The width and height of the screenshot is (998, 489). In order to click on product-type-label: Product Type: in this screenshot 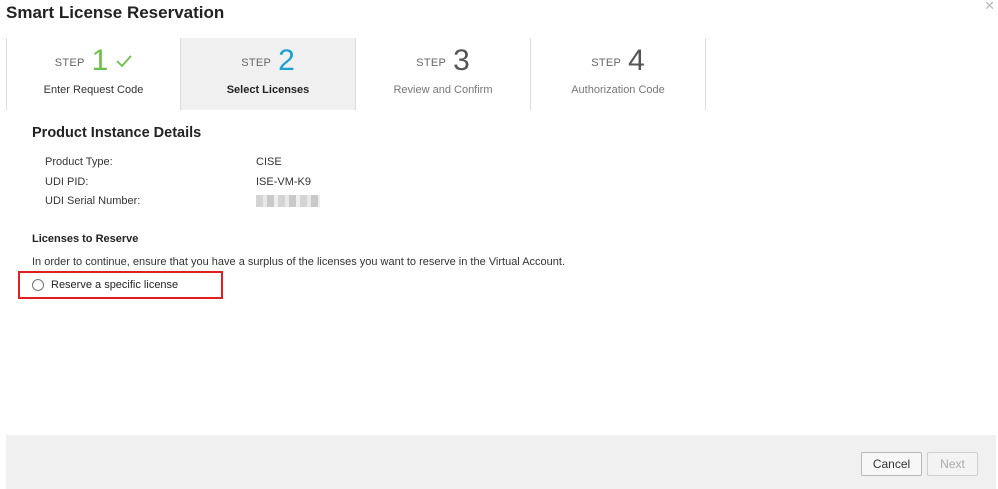, I will do `click(79, 162)`.